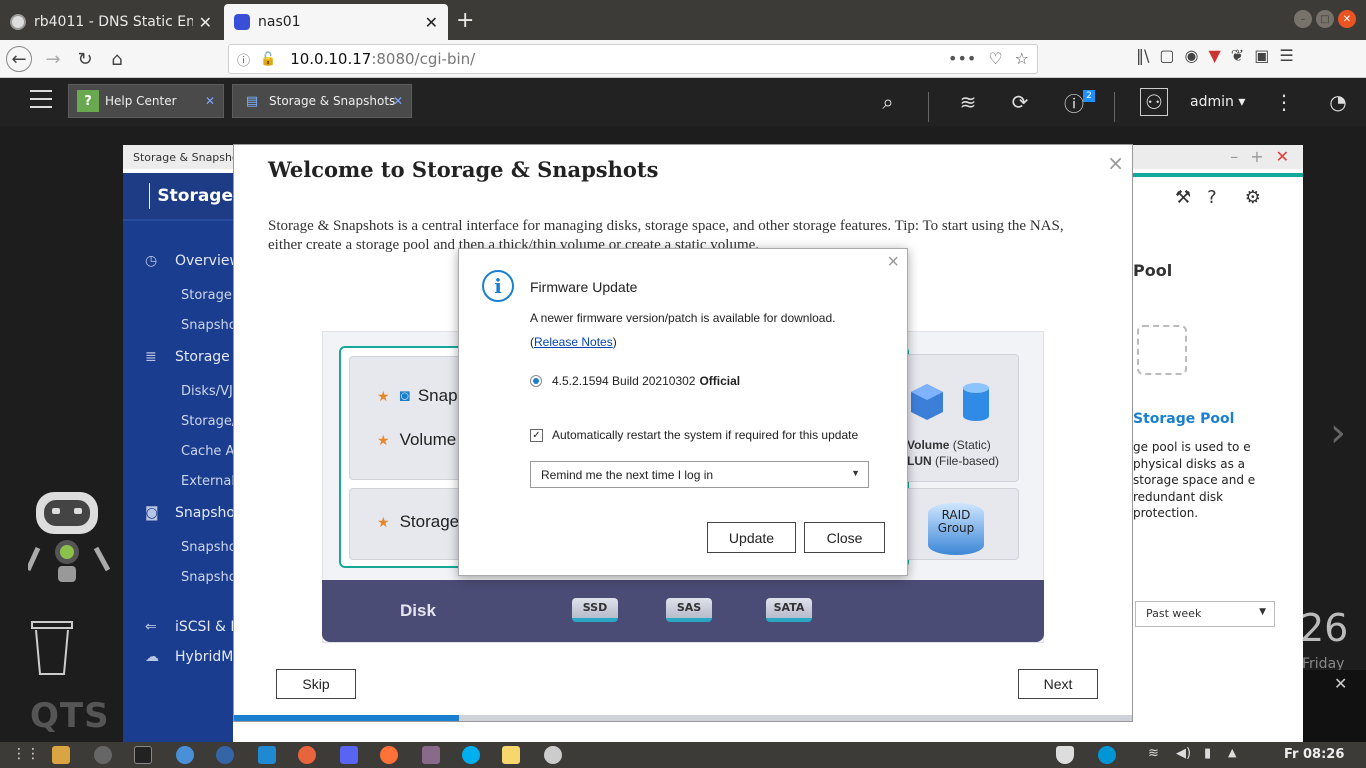  I want to click on vscode-icon, so click(267, 755).